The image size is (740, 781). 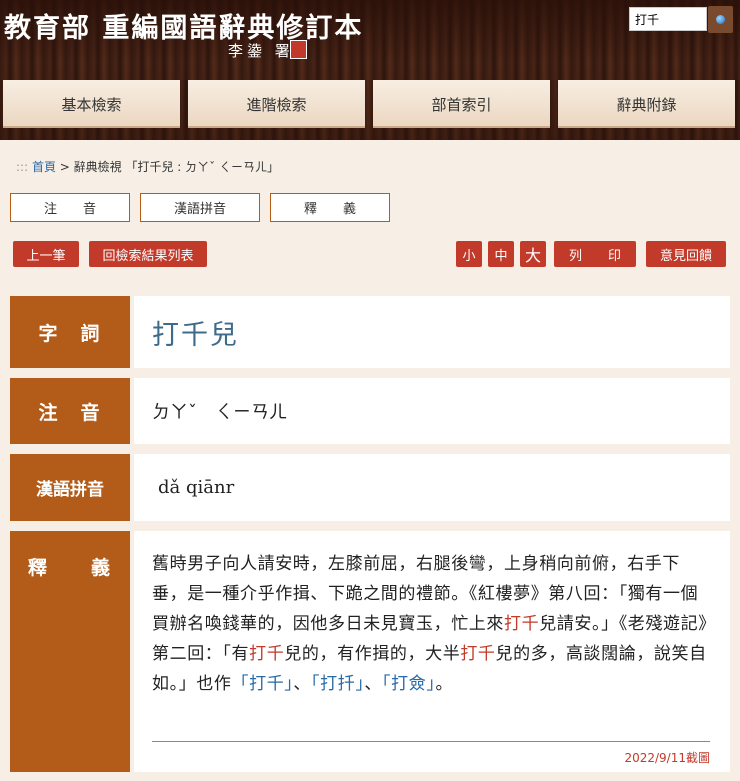 I want to click on font-large-button: 大, so click(x=533, y=254).